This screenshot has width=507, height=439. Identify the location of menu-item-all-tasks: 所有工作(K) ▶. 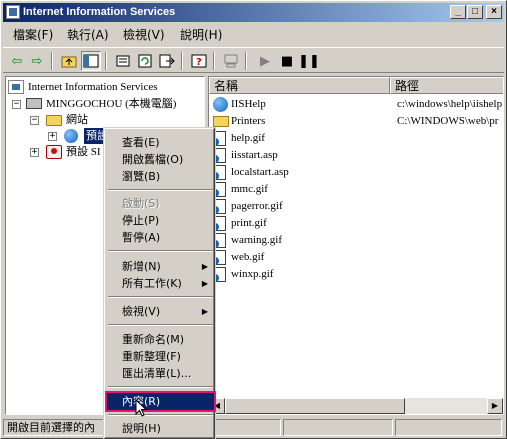
(160, 283).